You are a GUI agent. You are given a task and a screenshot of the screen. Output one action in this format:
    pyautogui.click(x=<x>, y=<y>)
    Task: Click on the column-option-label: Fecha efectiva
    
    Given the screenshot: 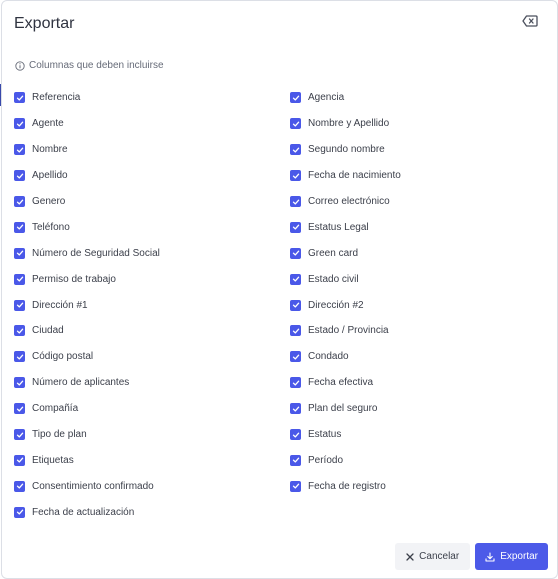 What is the action you would take?
    pyautogui.click(x=341, y=383)
    